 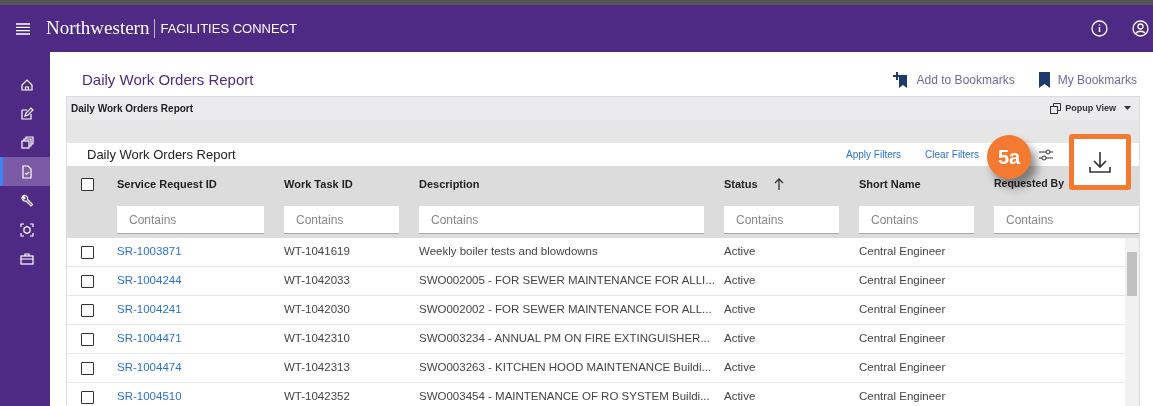 I want to click on brand-name: Northwestern, so click(x=98, y=28).